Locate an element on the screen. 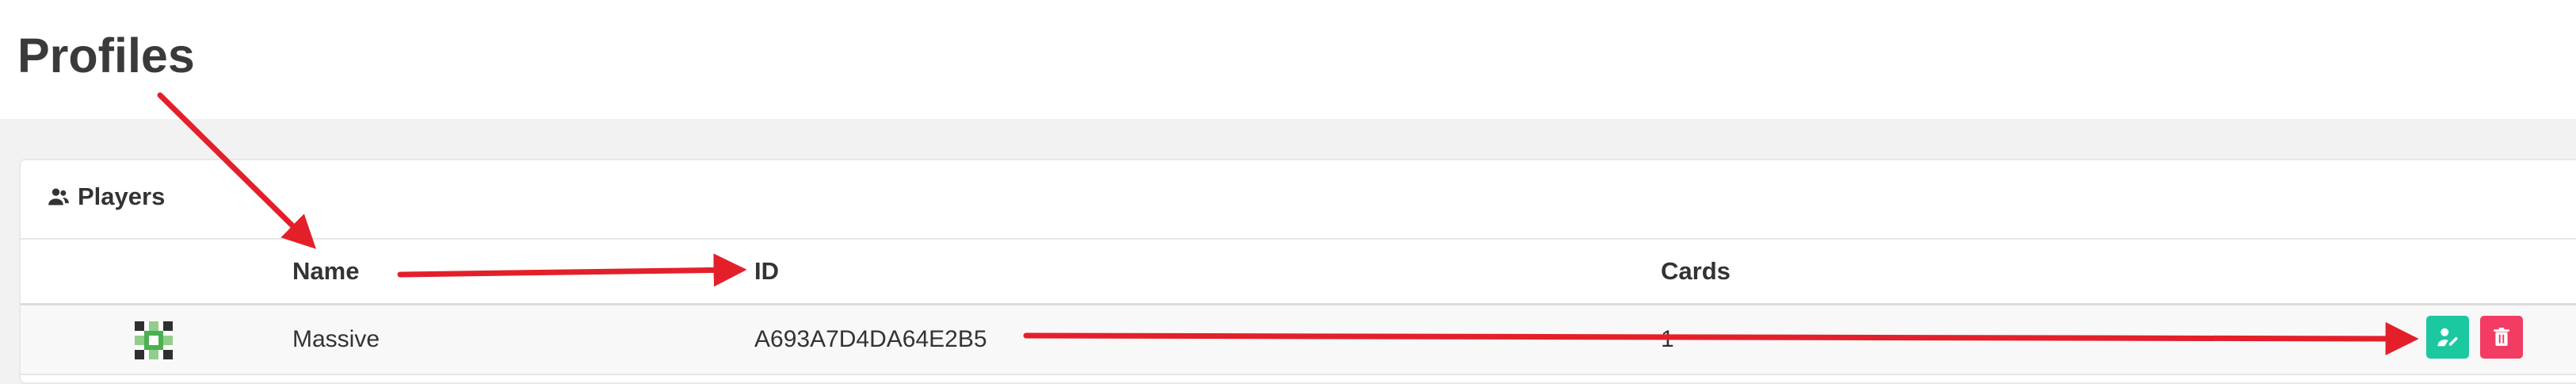  card-title: Players is located at coordinates (122, 196).